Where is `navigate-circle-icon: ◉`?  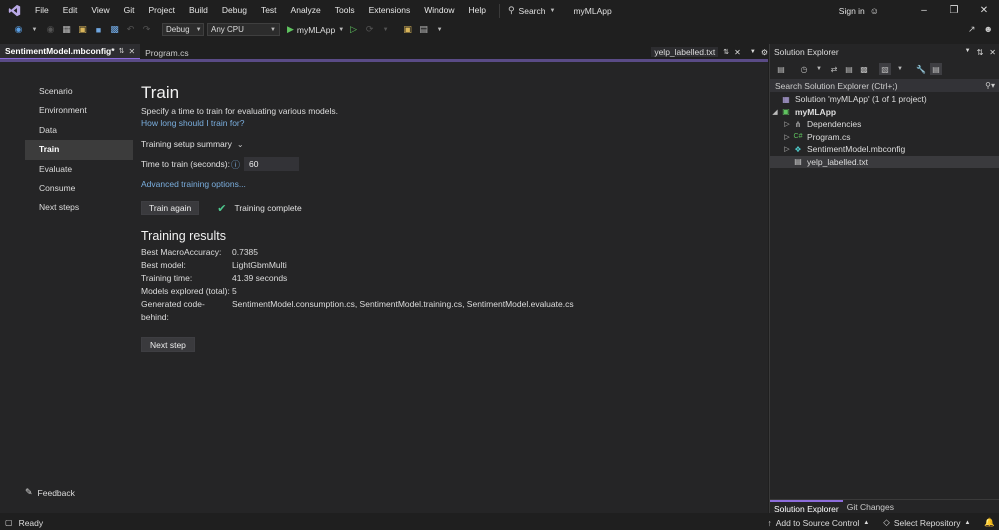
navigate-circle-icon: ◉ is located at coordinates (18, 29).